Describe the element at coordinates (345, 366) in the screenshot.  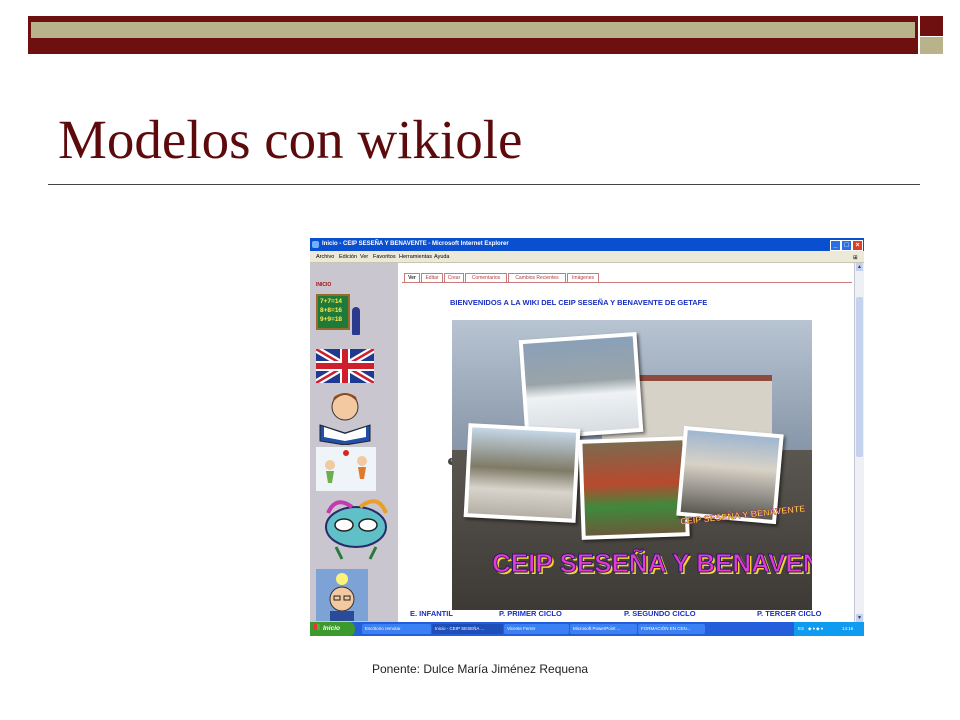
I see `uk-flag-image` at that location.